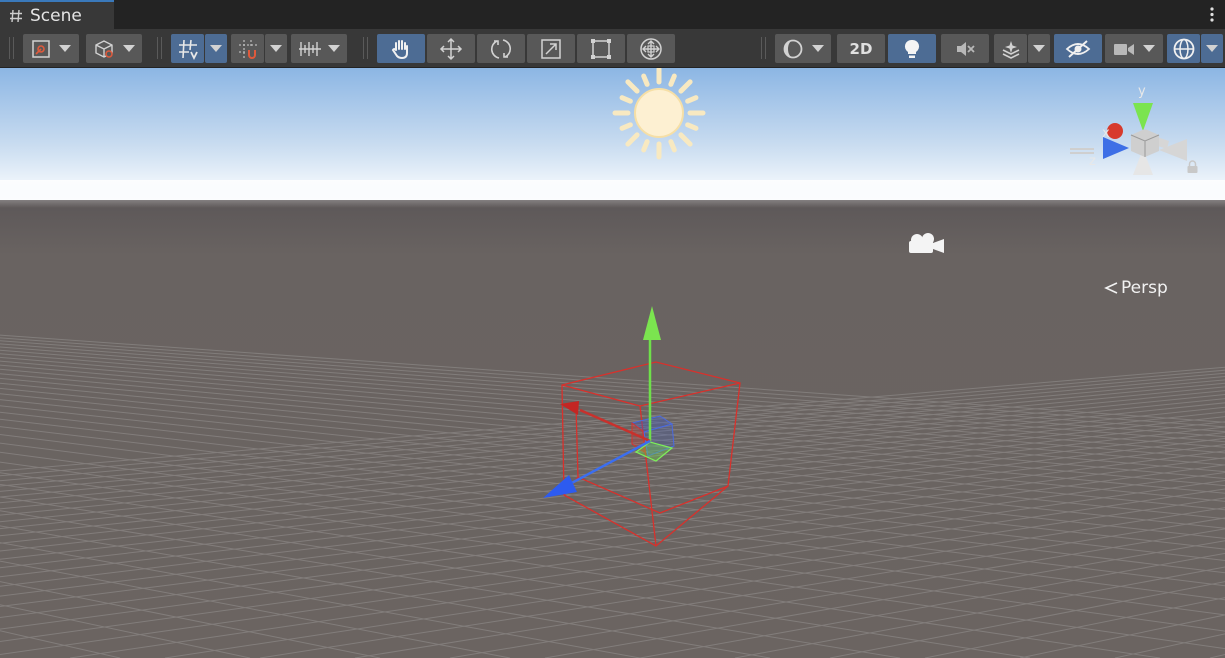  What do you see at coordinates (1124, 49) in the screenshot?
I see `camera-icon` at bounding box center [1124, 49].